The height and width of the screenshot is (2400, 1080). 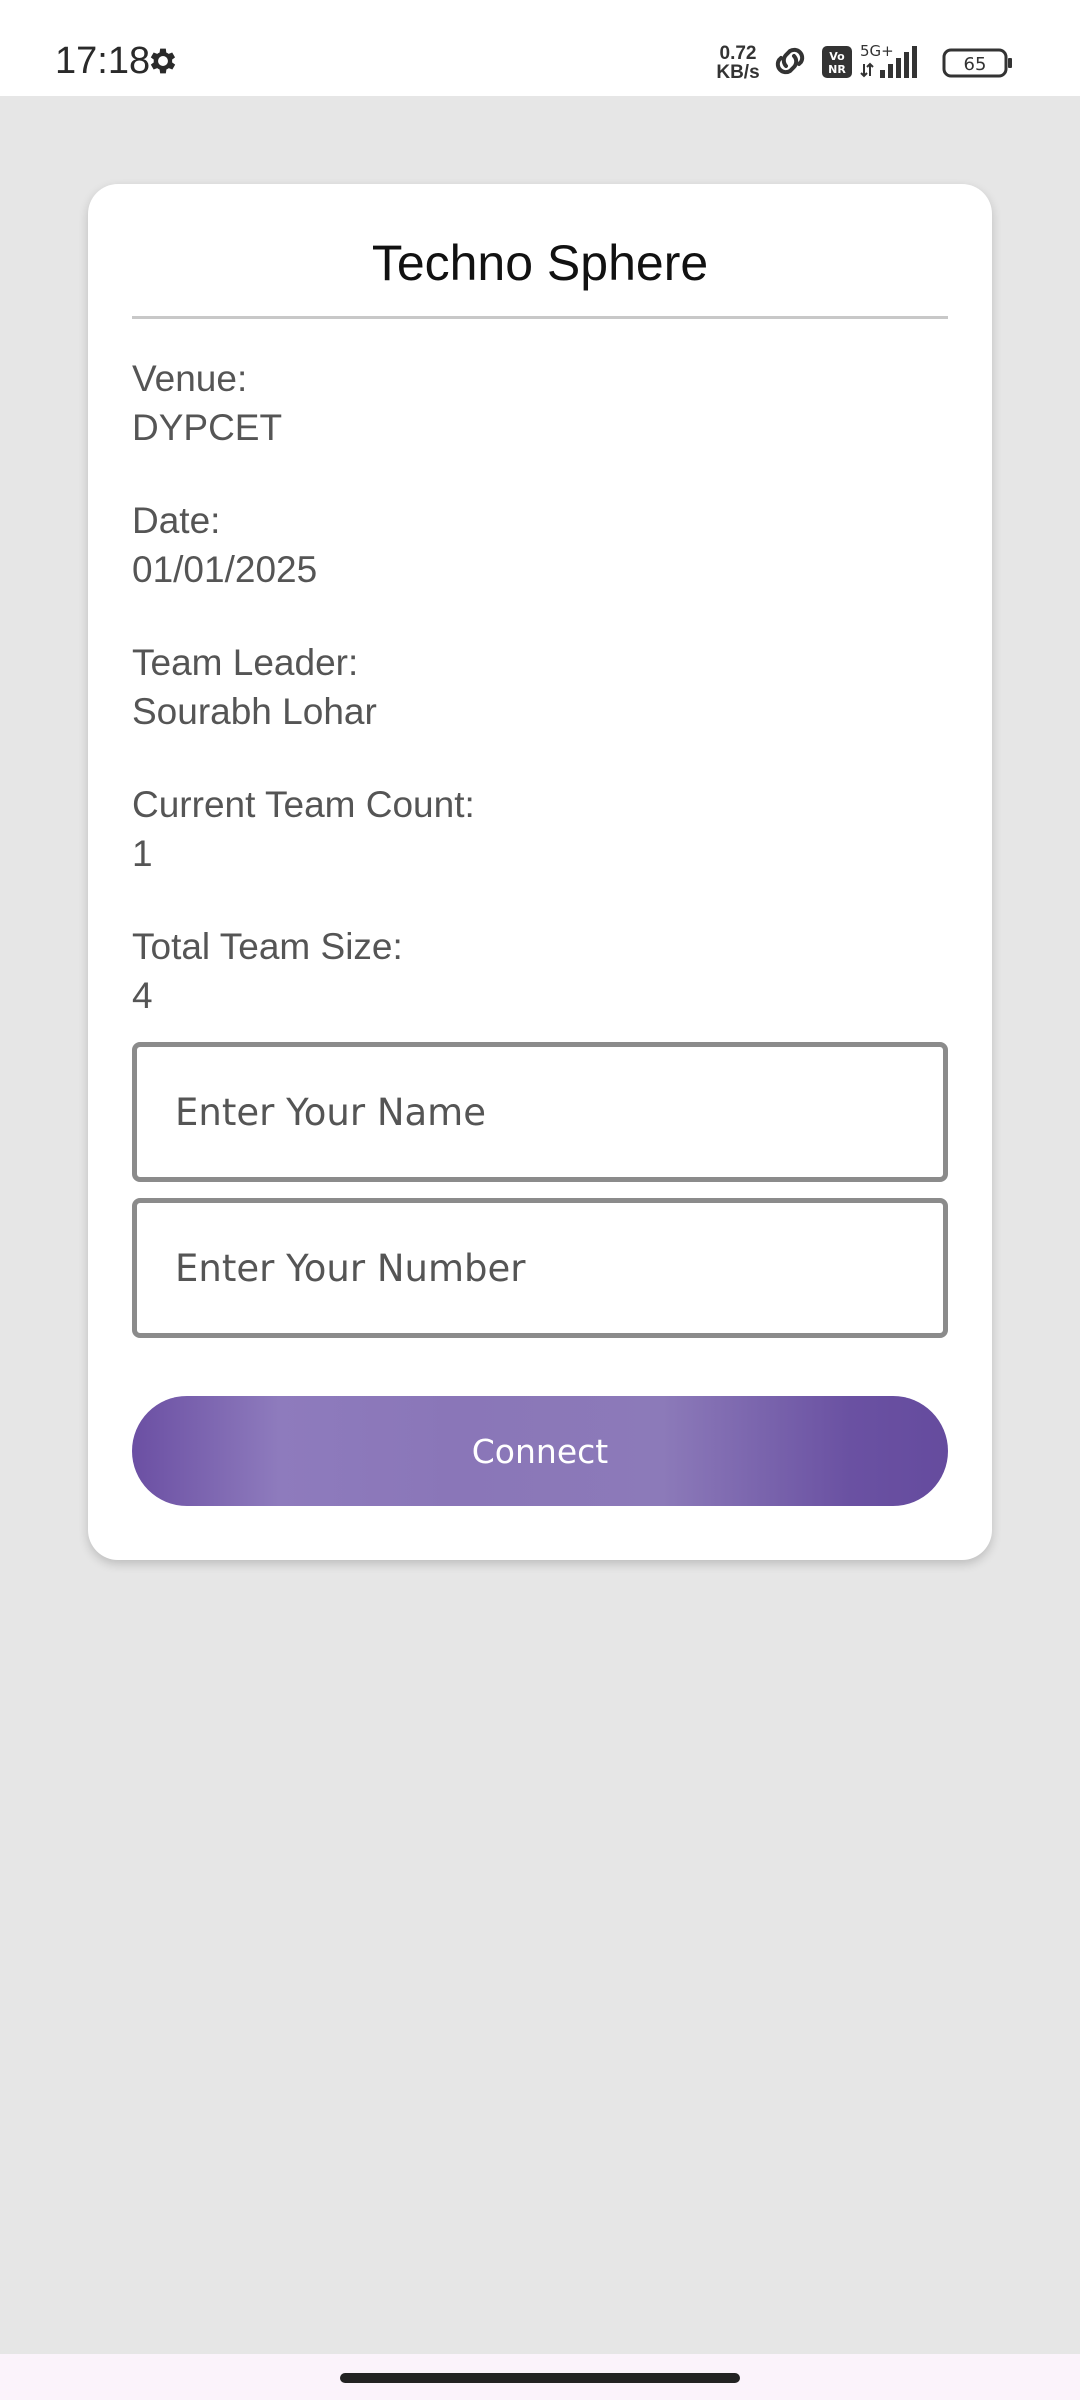 I want to click on net-speed: 0.72 KB/s, so click(x=738, y=63).